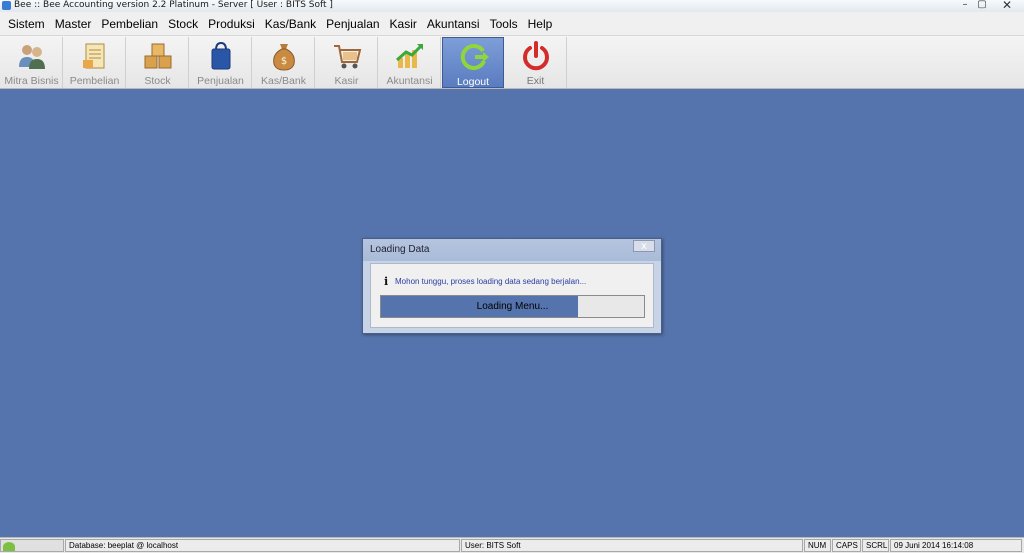 The width and height of the screenshot is (1024, 553). Describe the element at coordinates (290, 24) in the screenshot. I see `menu-kas-bank: Kas/Bank` at that location.